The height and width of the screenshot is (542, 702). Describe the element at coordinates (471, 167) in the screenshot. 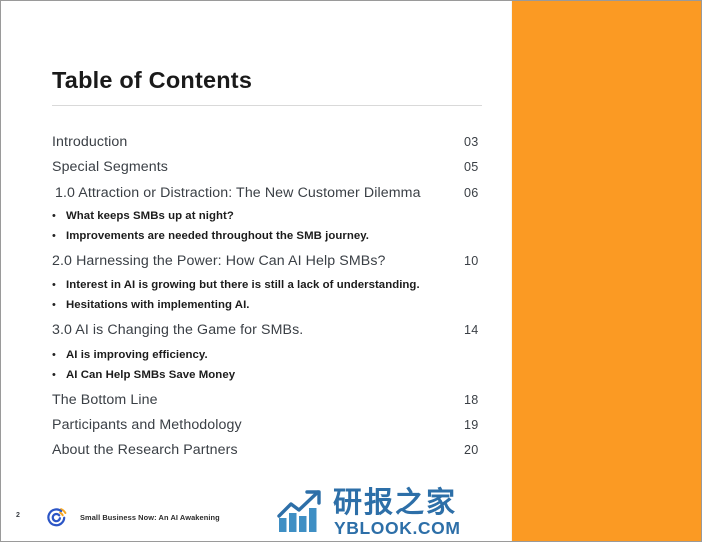

I see `toc-entry-page-number: 05` at that location.